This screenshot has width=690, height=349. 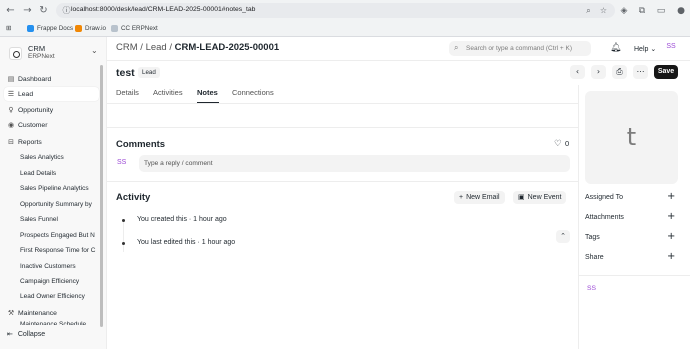 I want to click on lead-icon: ☰, so click(x=11, y=94).